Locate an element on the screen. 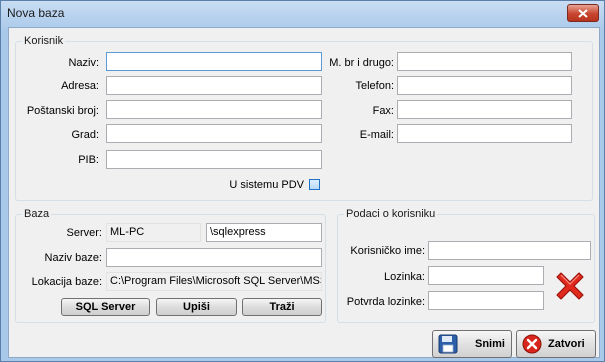 The width and height of the screenshot is (605, 362). mbr-label: M. br i drugo: is located at coordinates (361, 63).